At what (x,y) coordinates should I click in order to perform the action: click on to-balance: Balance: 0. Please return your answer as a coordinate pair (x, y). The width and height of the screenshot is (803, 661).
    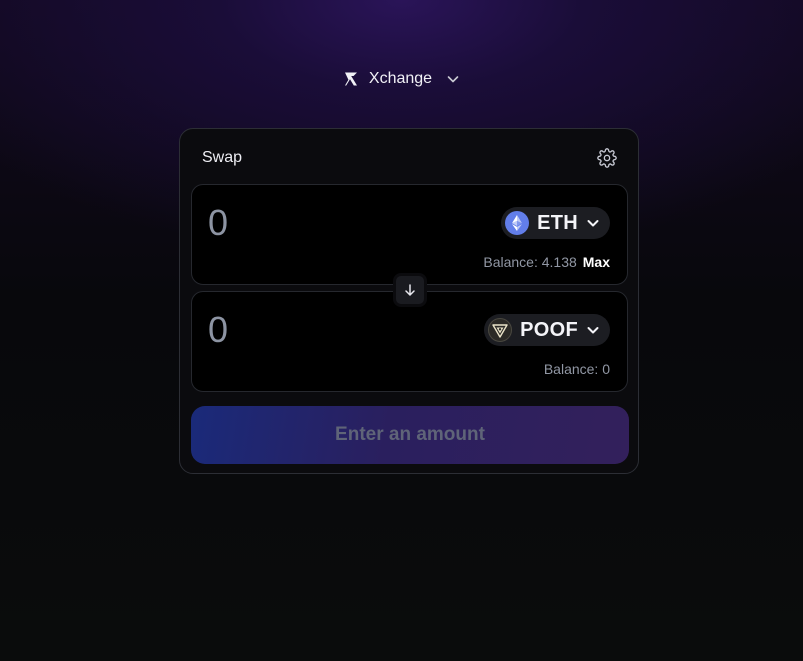
    Looking at the image, I should click on (576, 369).